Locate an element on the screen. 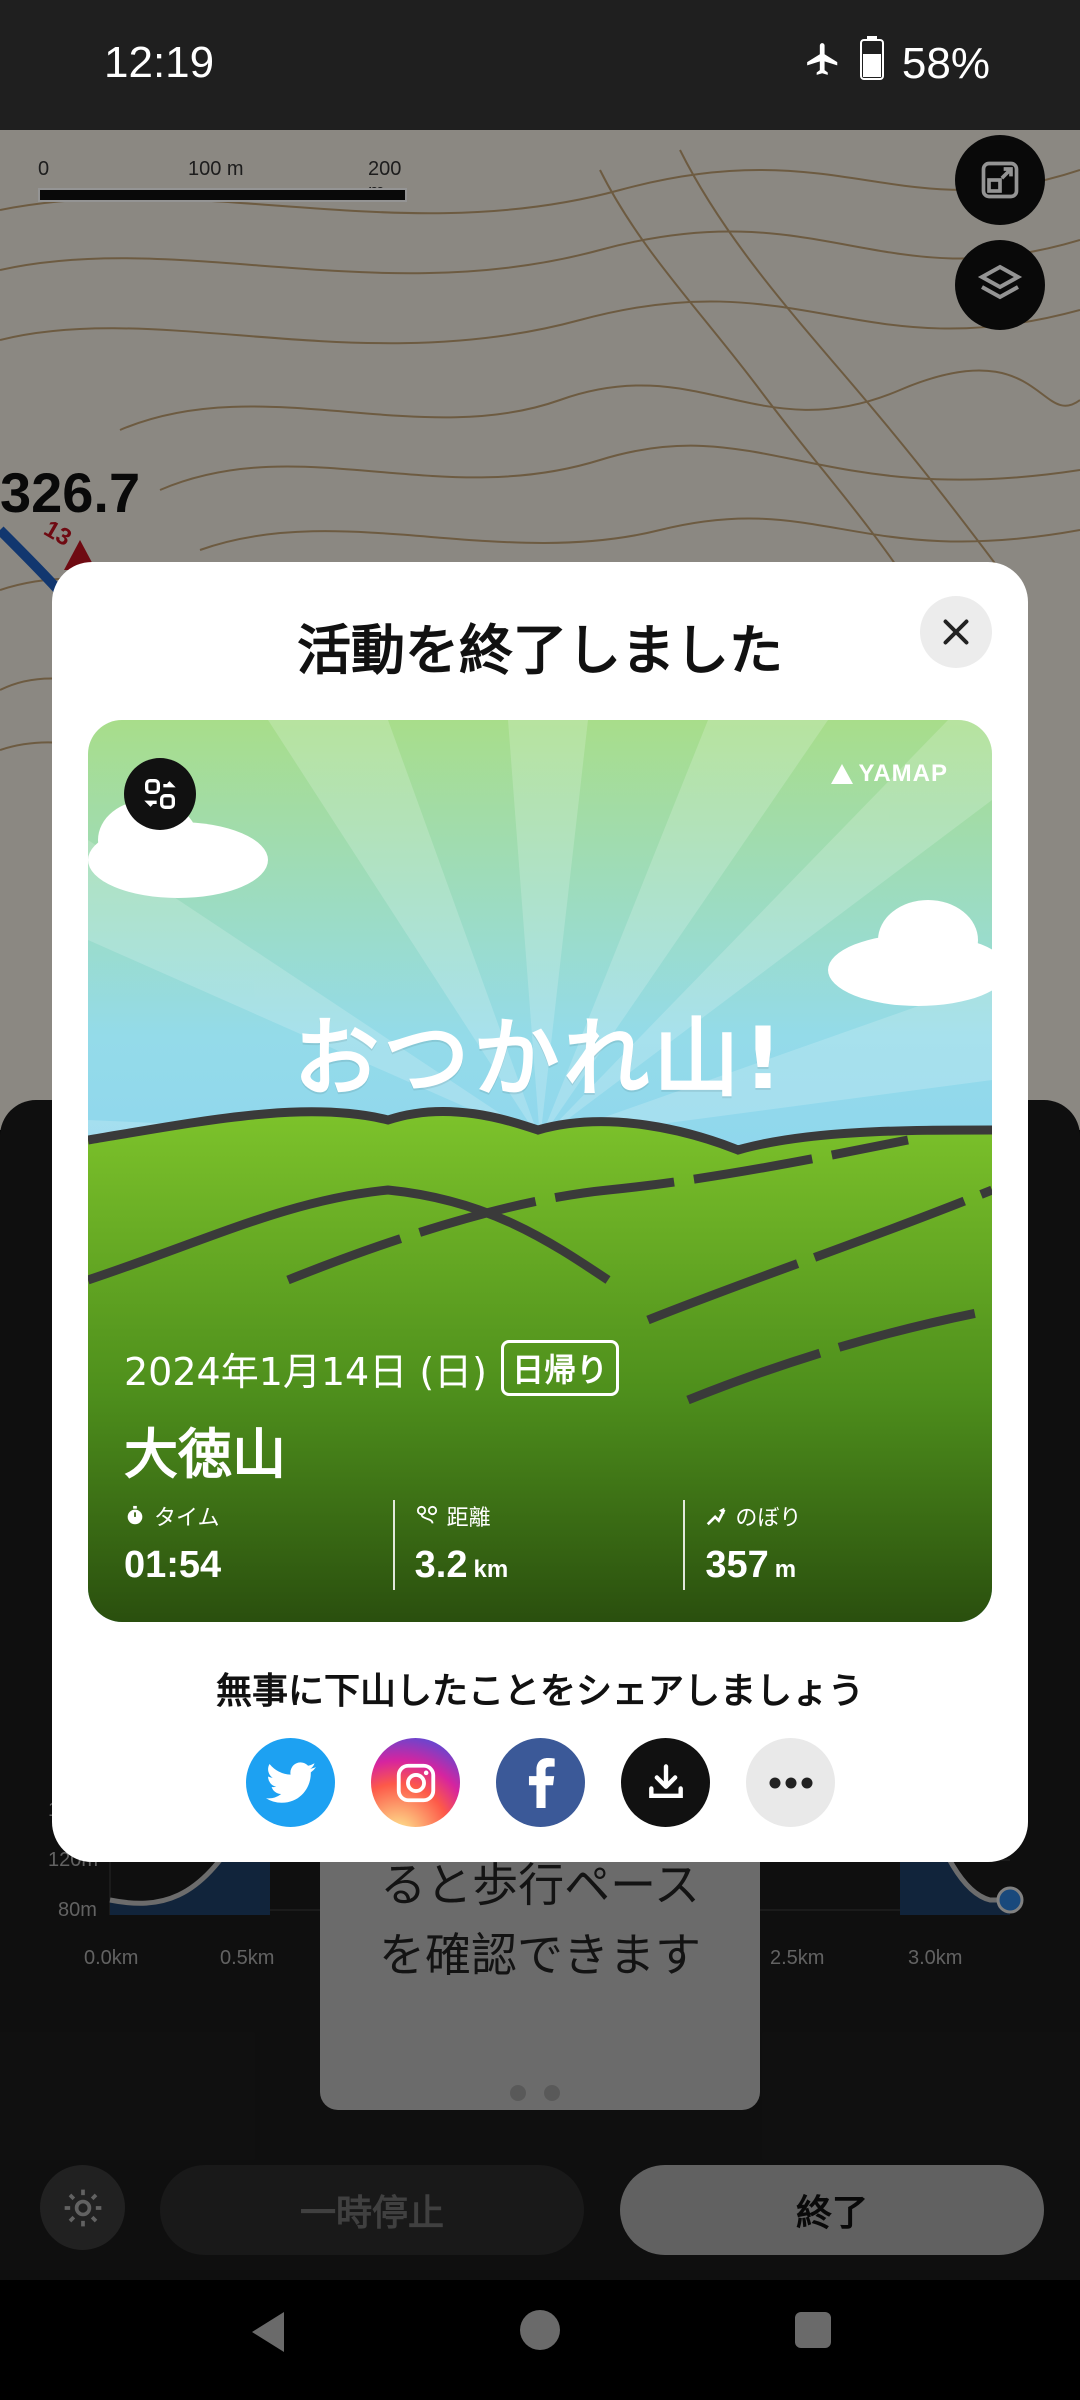 The image size is (1080, 2400). download-icon is located at coordinates (665, 1780).